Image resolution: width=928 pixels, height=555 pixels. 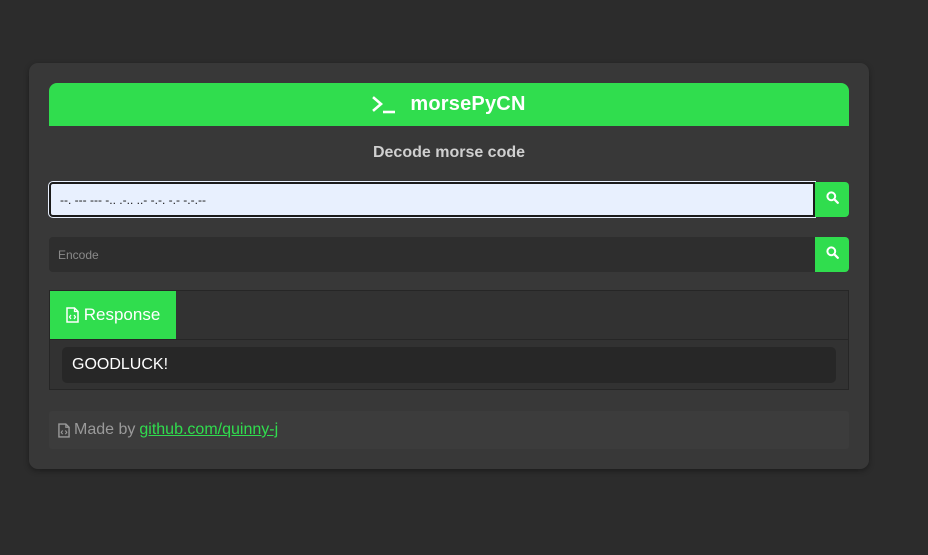 What do you see at coordinates (122, 314) in the screenshot?
I see `tab-response-label: Response` at bounding box center [122, 314].